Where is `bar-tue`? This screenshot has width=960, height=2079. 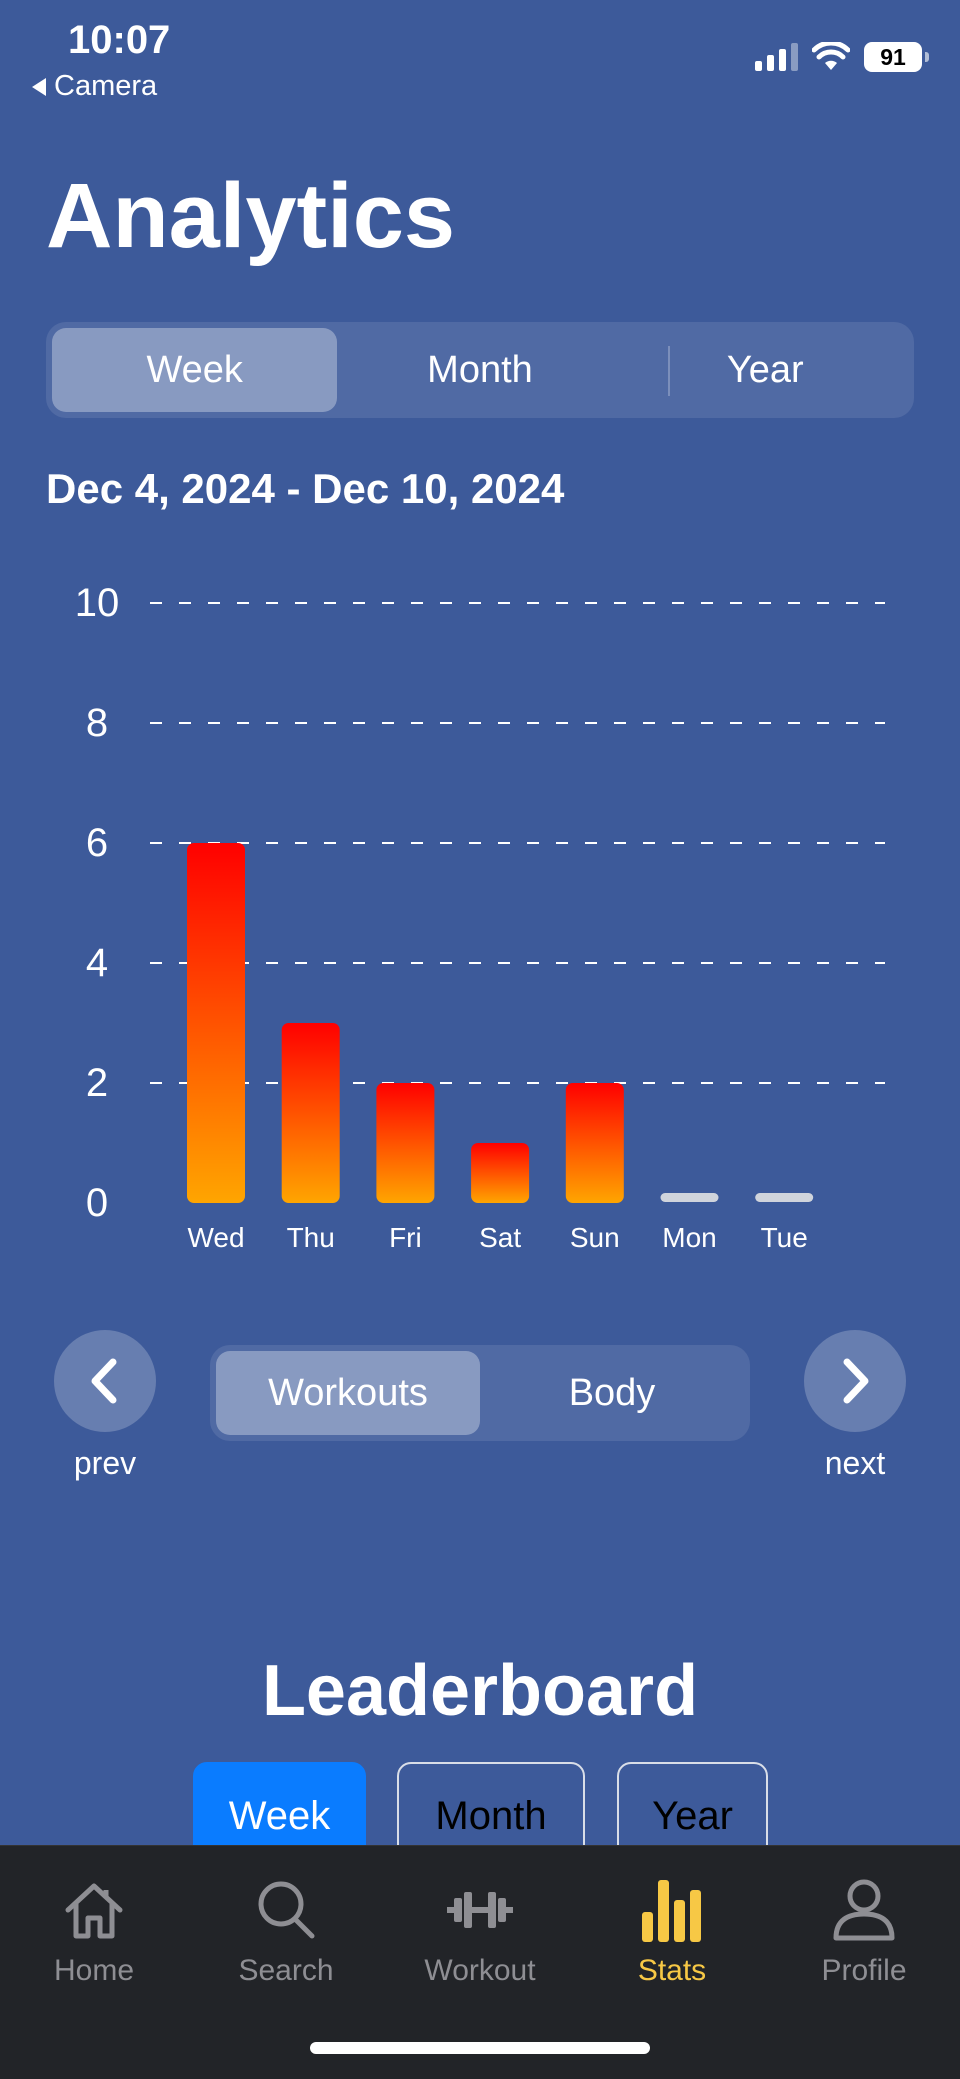 bar-tue is located at coordinates (784, 1197).